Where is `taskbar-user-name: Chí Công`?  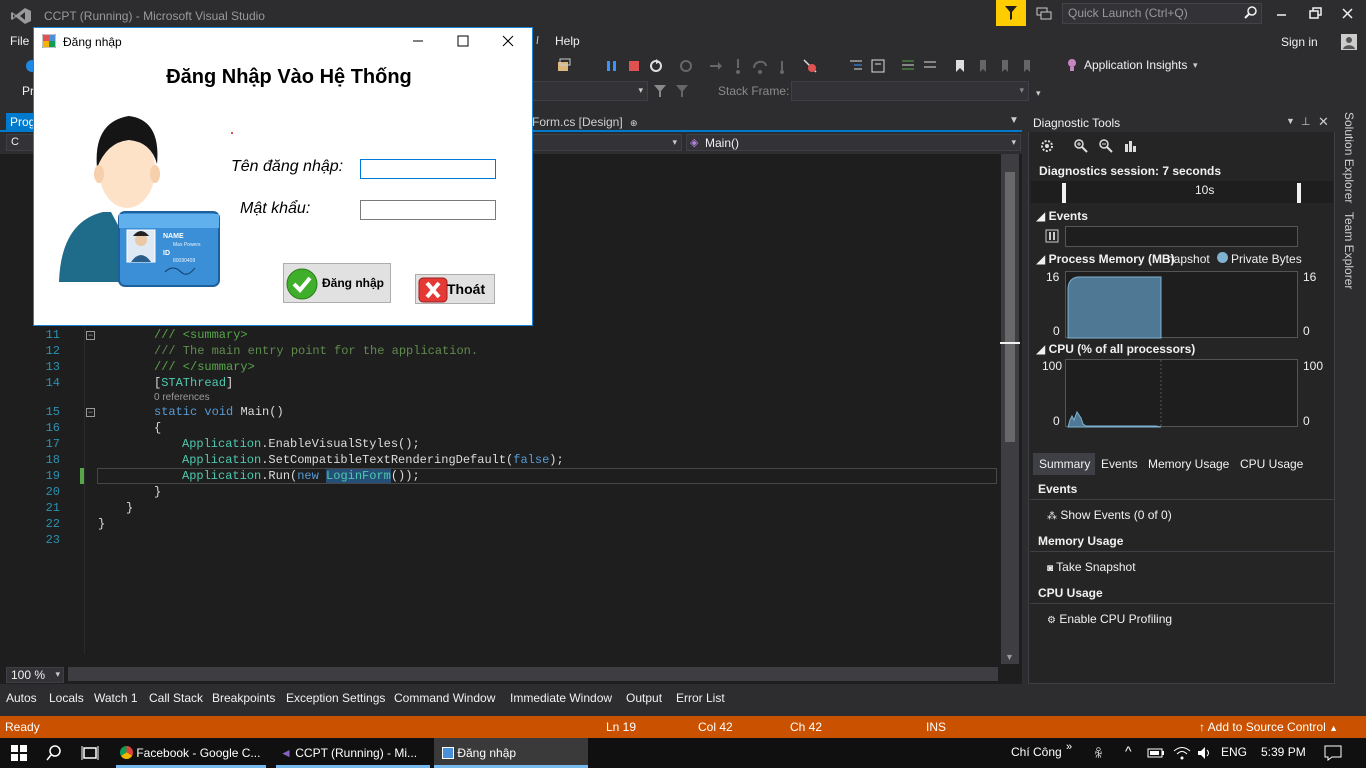
taskbar-user-name: Chí Công is located at coordinates (1036, 752).